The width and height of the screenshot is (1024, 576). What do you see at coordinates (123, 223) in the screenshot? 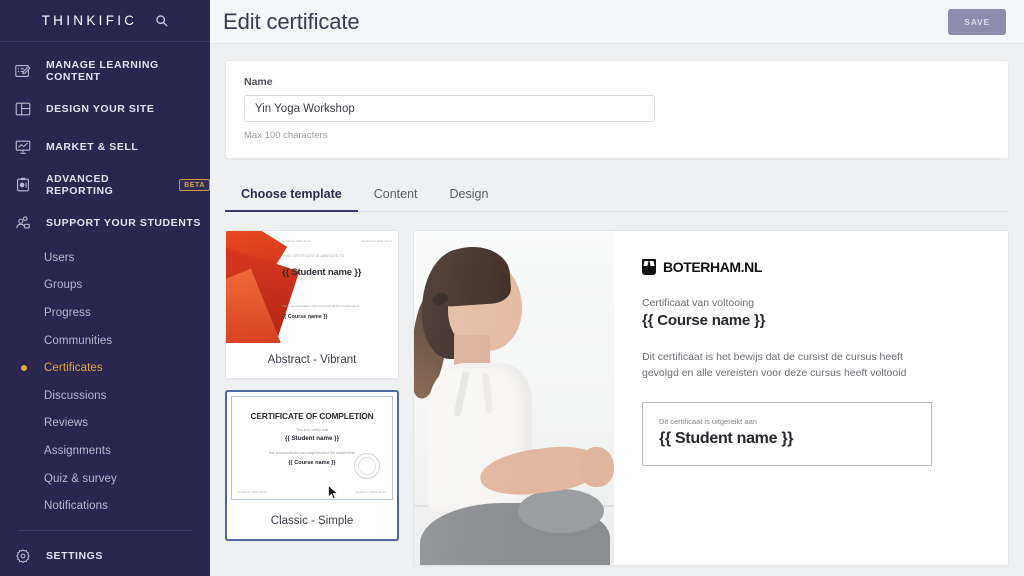
I see `sidebar-item-label: SUPPORT YOUR STUDENTS` at bounding box center [123, 223].